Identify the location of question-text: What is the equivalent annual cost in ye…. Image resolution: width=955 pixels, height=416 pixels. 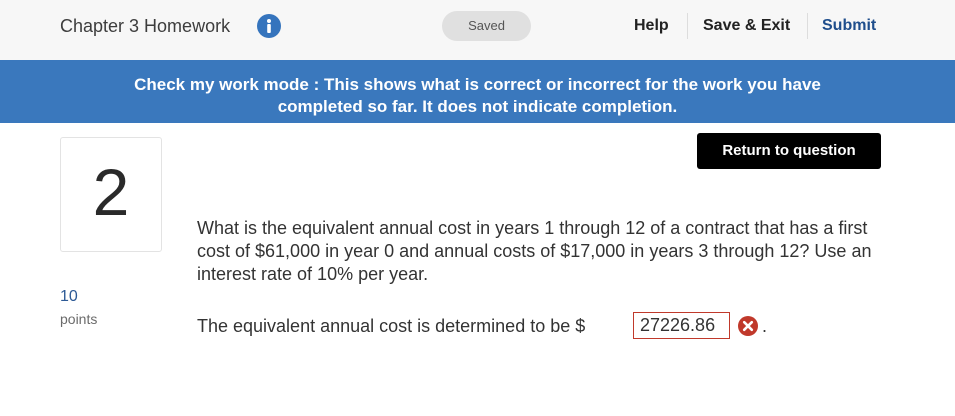
(534, 251).